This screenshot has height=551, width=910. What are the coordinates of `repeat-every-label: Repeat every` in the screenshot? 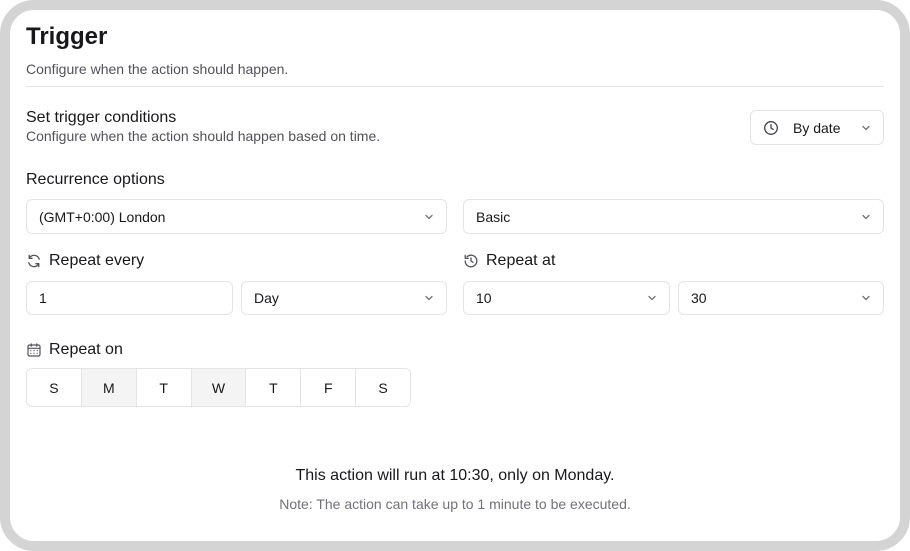 It's located at (85, 261).